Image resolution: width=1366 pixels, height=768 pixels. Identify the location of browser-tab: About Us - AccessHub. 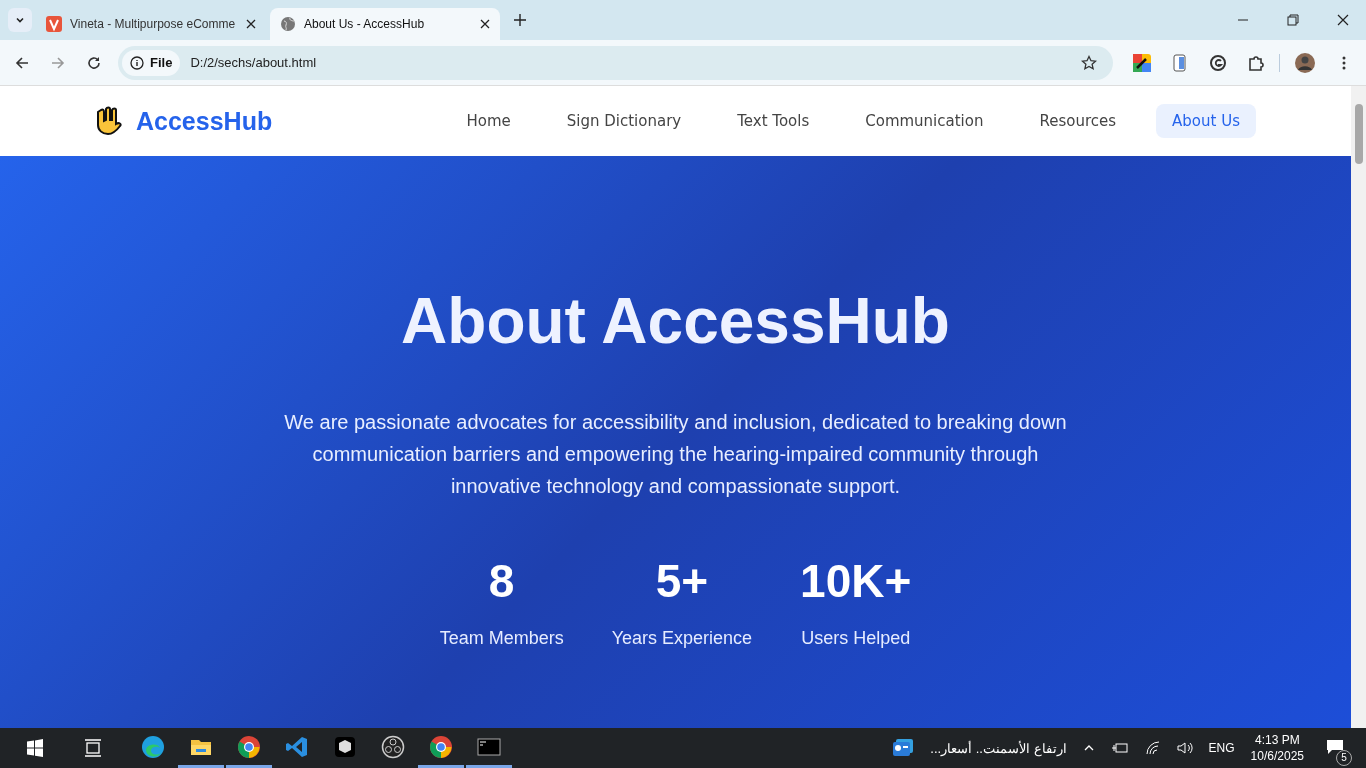
(385, 24).